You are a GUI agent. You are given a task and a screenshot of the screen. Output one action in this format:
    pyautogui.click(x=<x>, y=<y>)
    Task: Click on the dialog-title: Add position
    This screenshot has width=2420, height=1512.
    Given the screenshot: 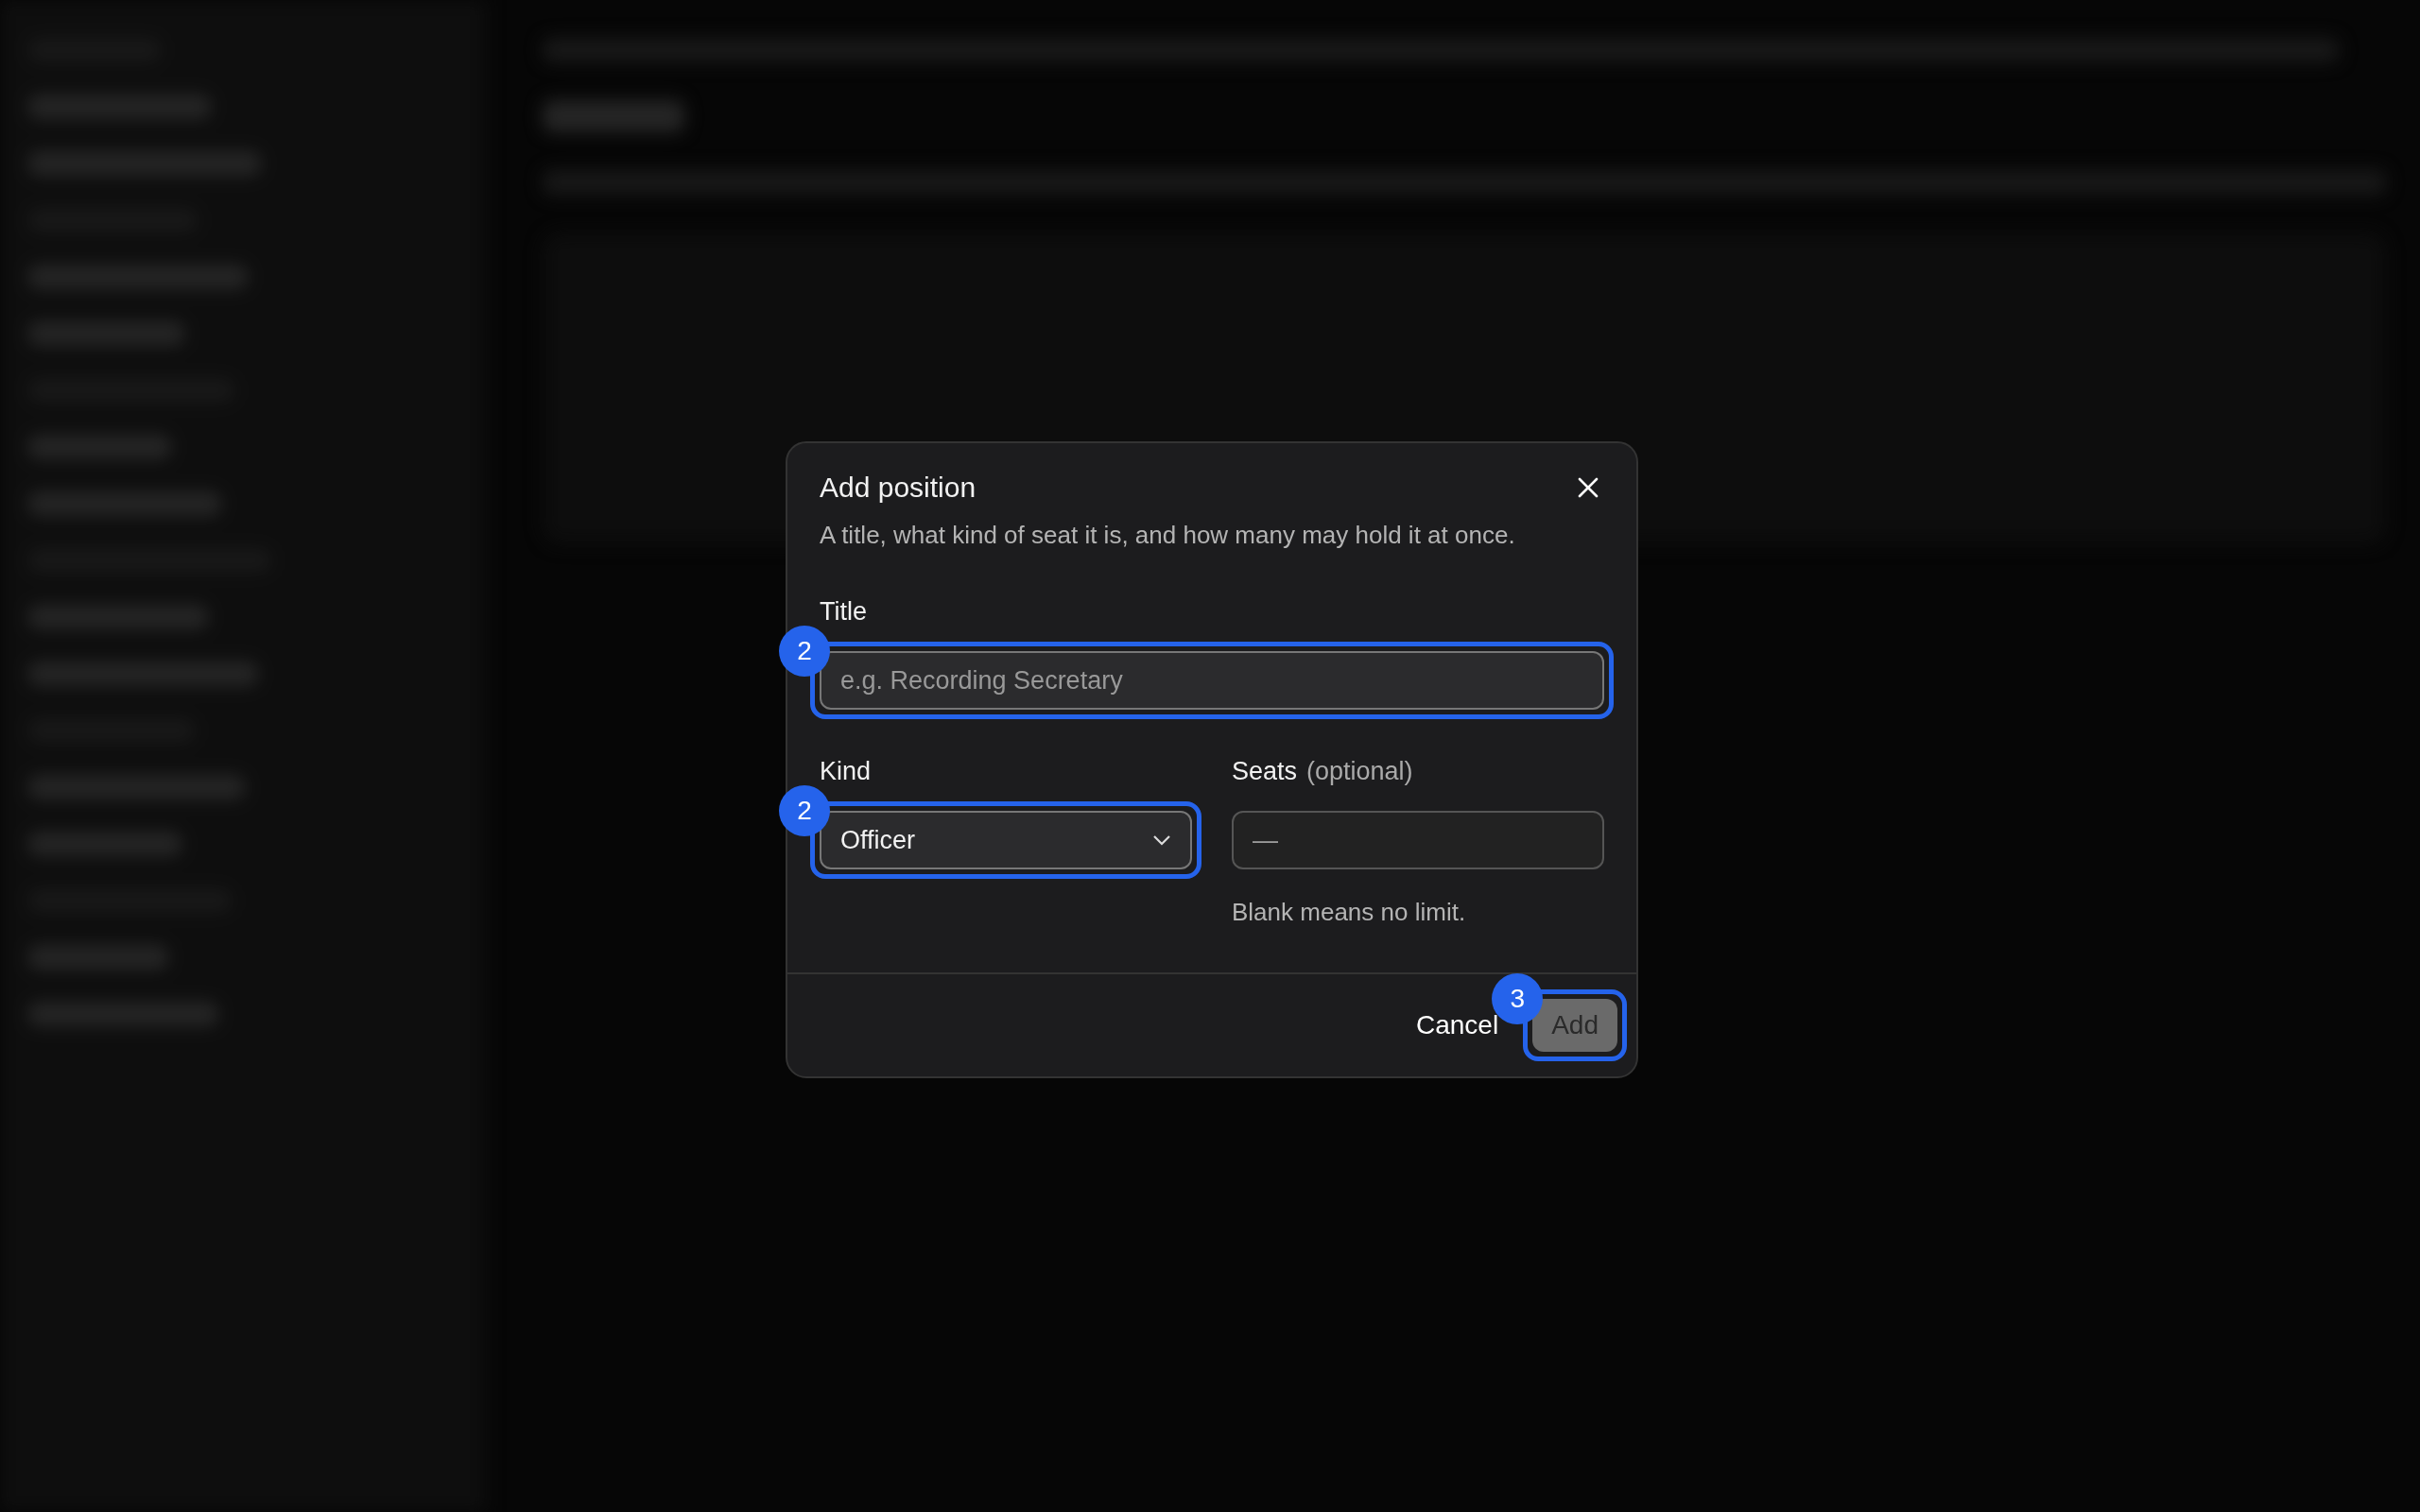 What is the action you would take?
    pyautogui.click(x=898, y=488)
    